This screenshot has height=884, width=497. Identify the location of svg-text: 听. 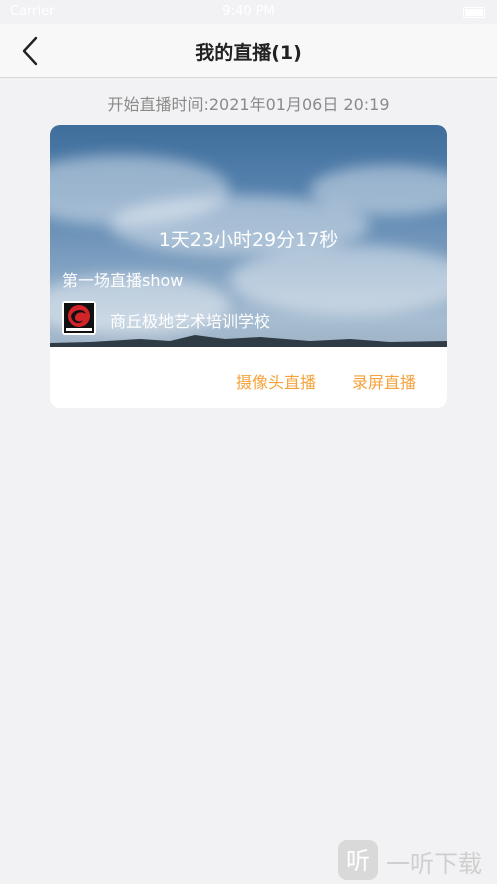
(358, 861).